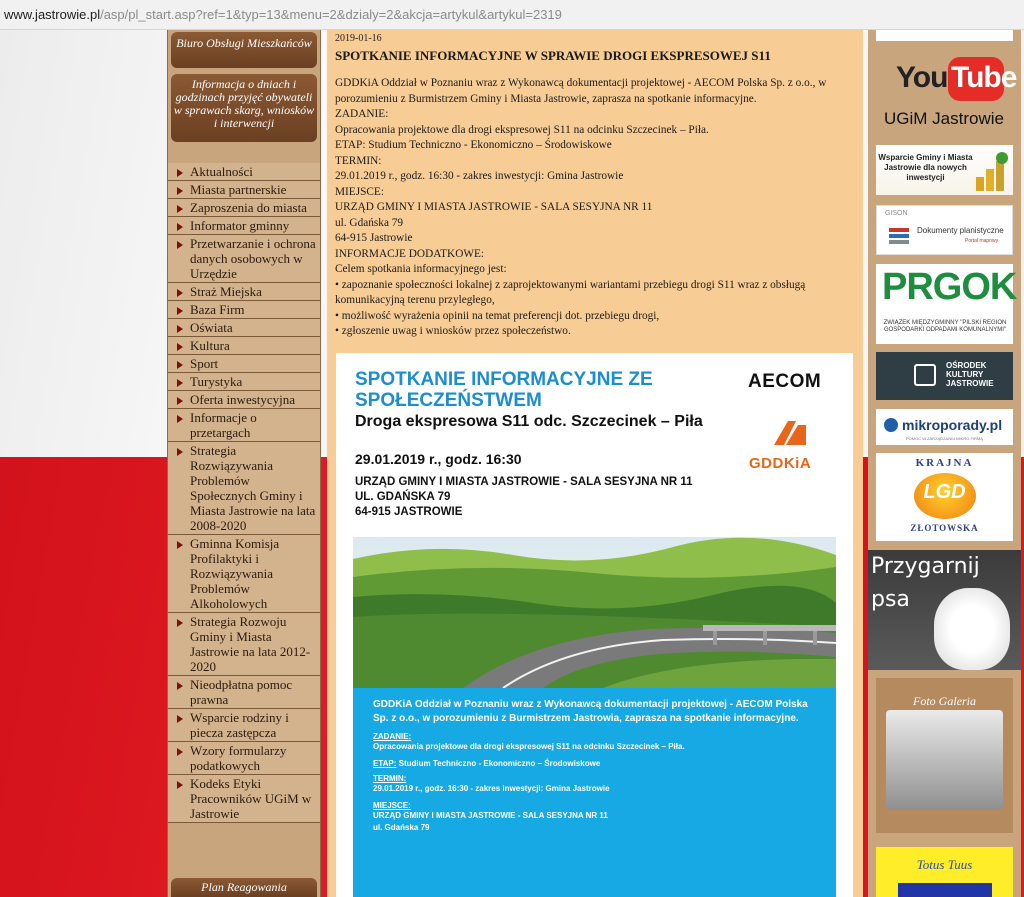 The width and height of the screenshot is (1024, 897). I want to click on banner-przygarnij-psa: Przygarnij psa, so click(944, 610).